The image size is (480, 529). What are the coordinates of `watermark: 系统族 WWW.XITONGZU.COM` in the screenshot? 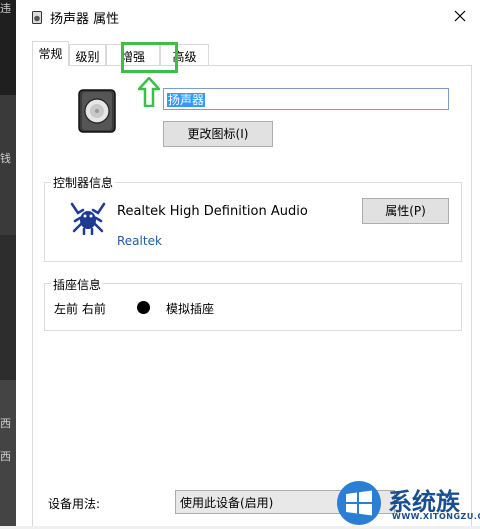 It's located at (407, 503).